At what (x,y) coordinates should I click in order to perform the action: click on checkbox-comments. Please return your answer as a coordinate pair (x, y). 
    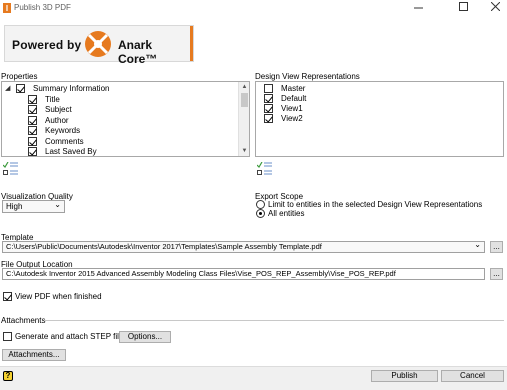
    Looking at the image, I should click on (32, 141).